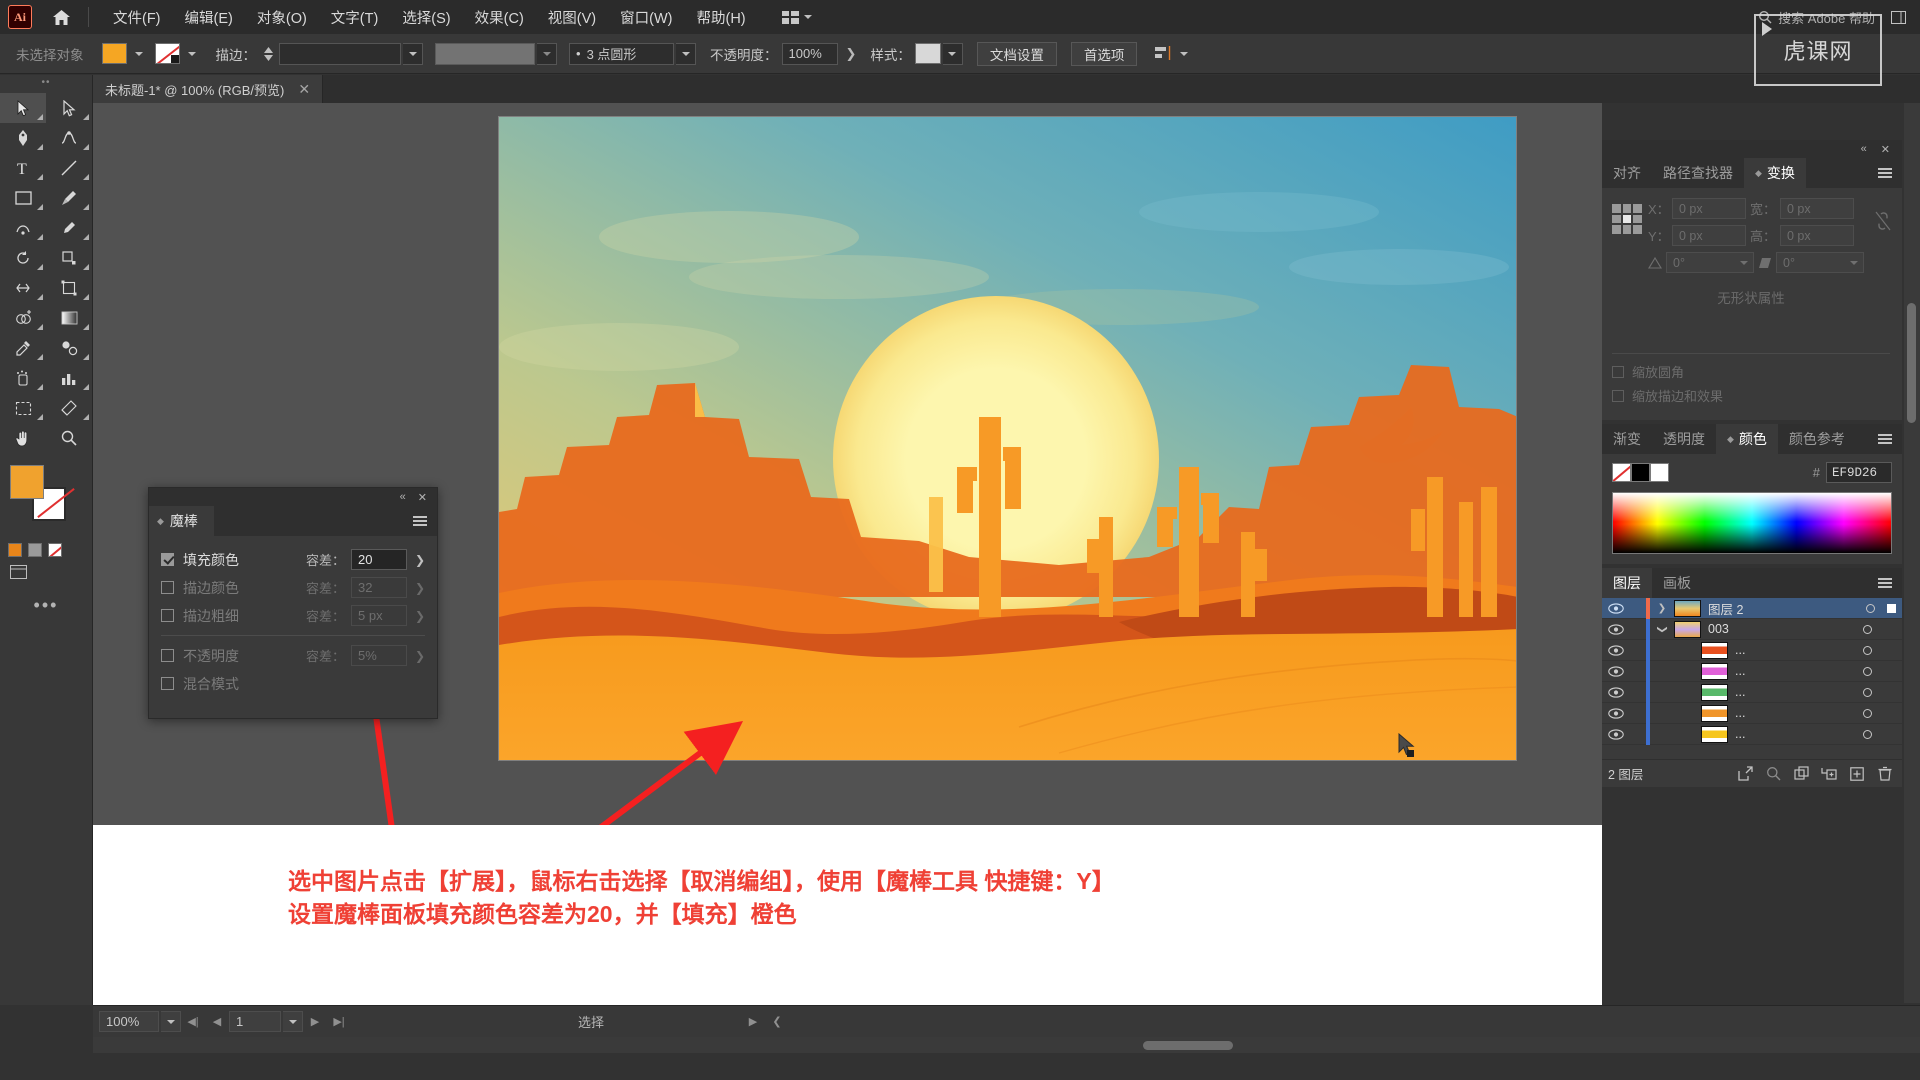  What do you see at coordinates (413, 53) in the screenshot?
I see `stroke-weight-dropdown-icon` at bounding box center [413, 53].